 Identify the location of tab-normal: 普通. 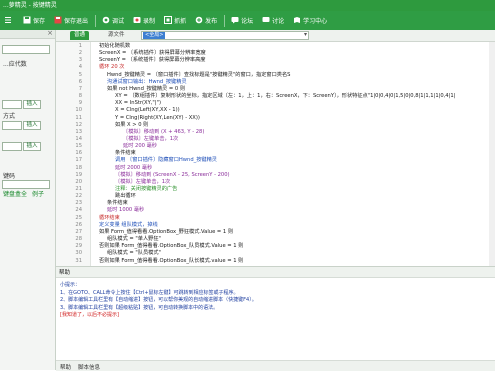
(80, 35).